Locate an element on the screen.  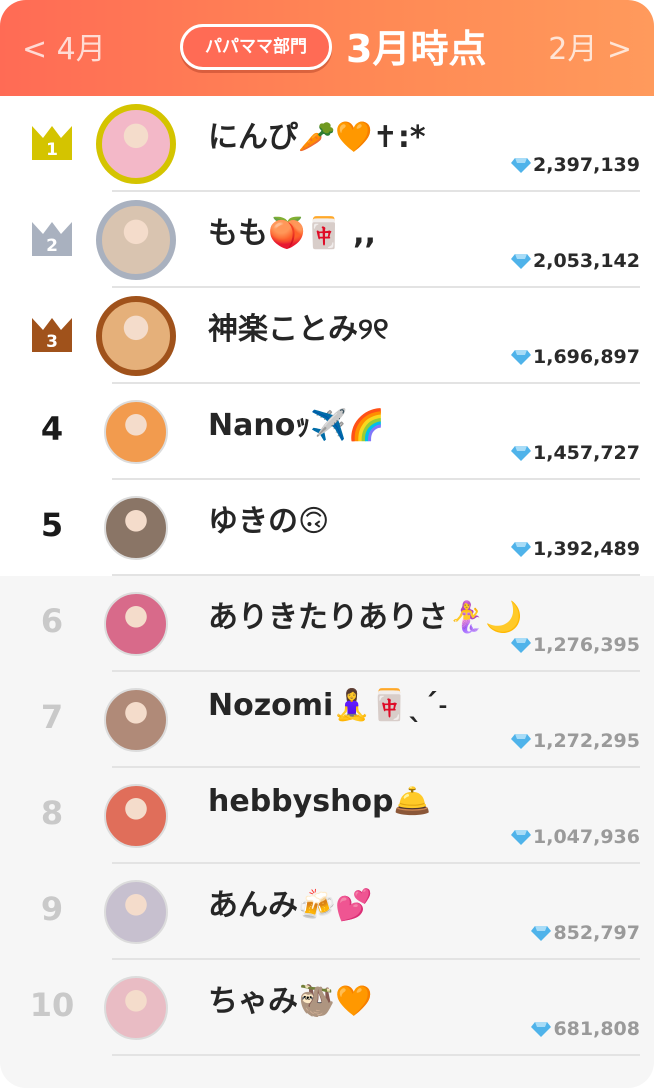
ranking-row: 6 ありきたりありさ🧜‍♀️🌙 1,276,395 is located at coordinates (327, 624).